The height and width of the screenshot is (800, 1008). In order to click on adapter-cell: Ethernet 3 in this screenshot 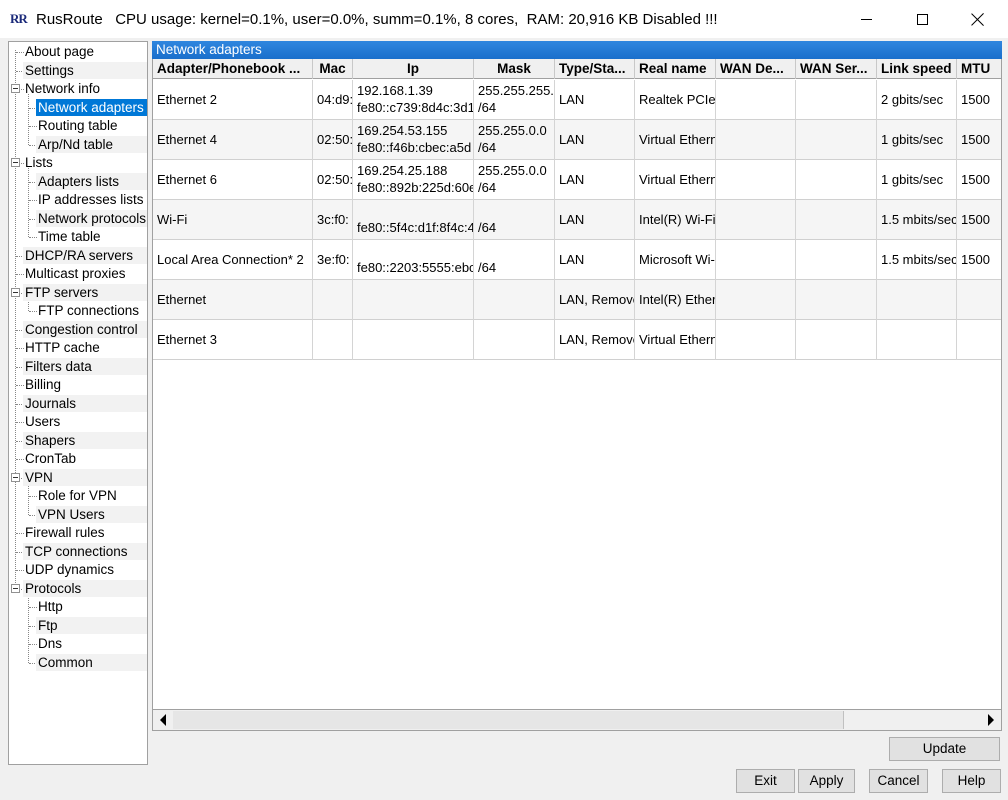, I will do `click(233, 340)`.